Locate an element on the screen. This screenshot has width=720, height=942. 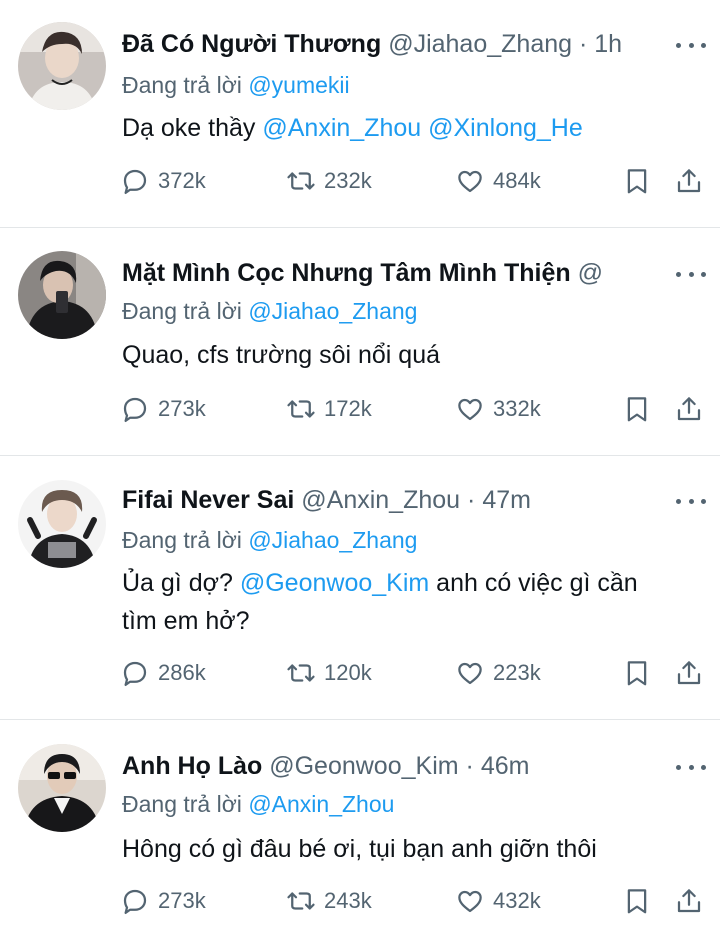
reply-button: 286k is located at coordinates (163, 673).